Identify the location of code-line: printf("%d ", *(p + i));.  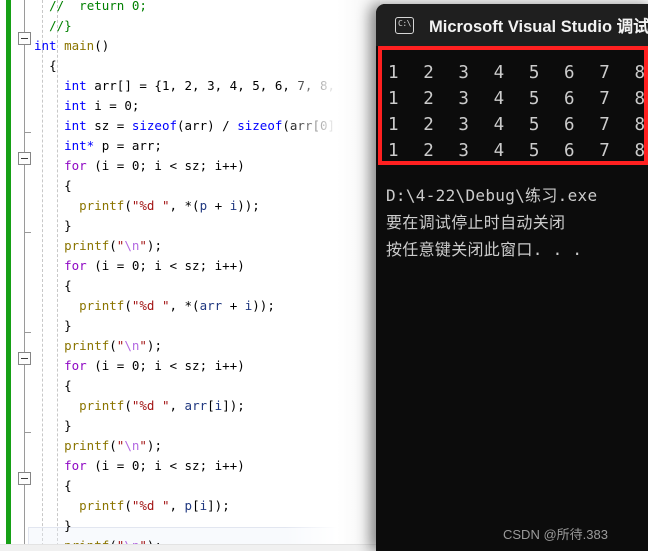
(207, 206).